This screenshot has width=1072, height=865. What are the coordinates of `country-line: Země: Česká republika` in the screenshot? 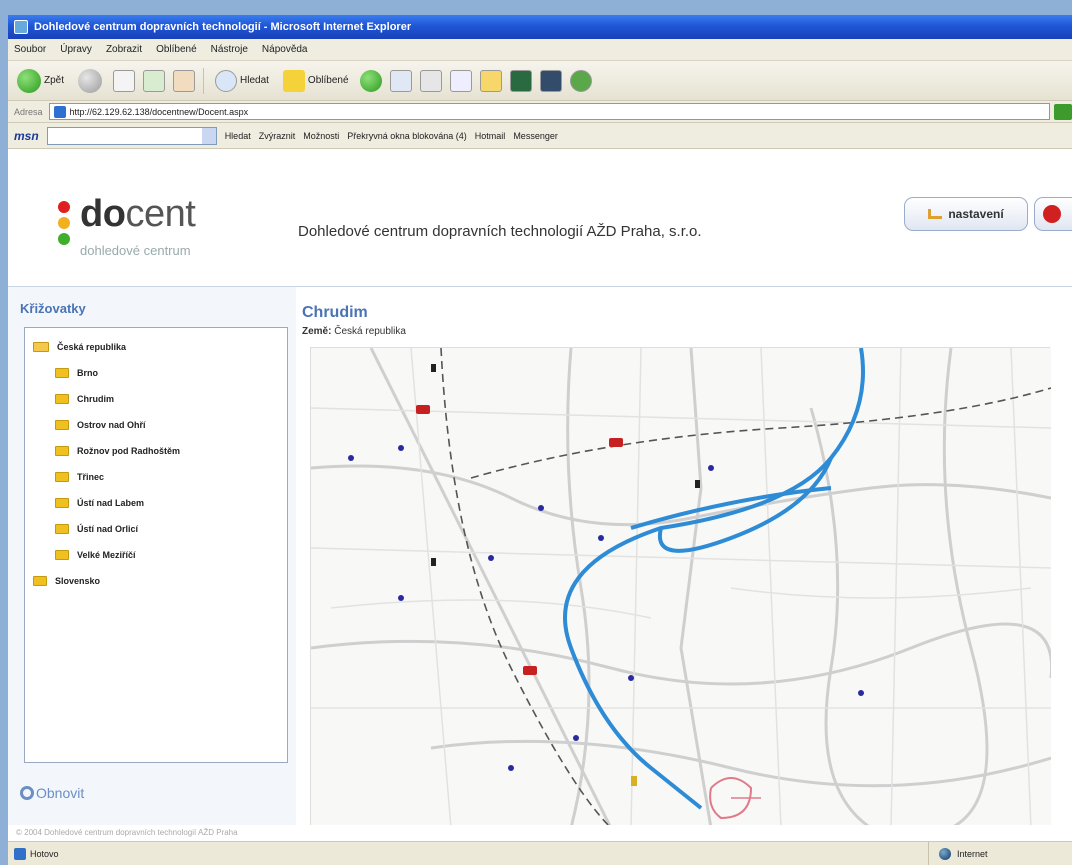 It's located at (354, 331).